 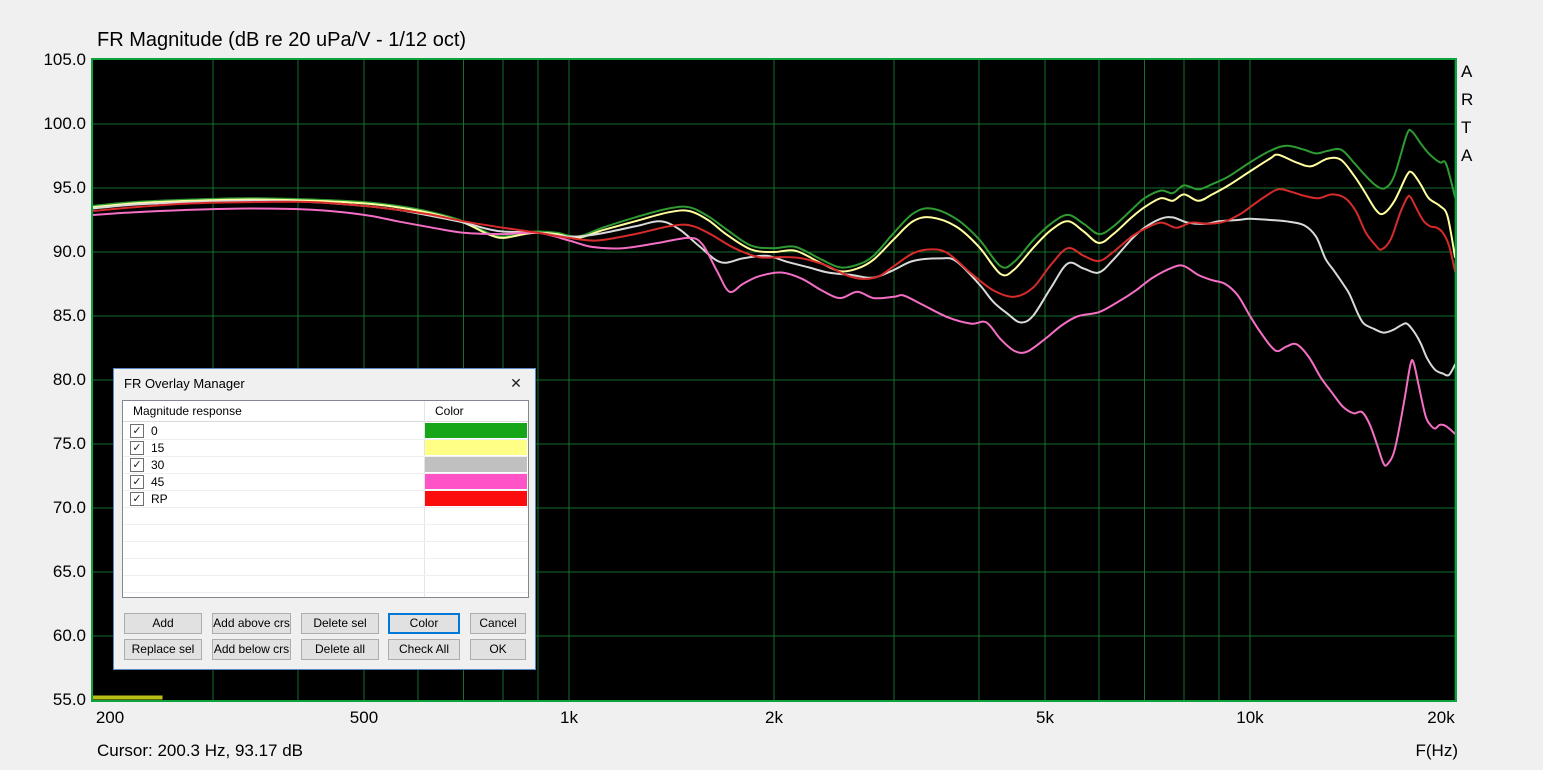 What do you see at coordinates (163, 649) in the screenshot?
I see `replace-sel-button: Replace sel` at bounding box center [163, 649].